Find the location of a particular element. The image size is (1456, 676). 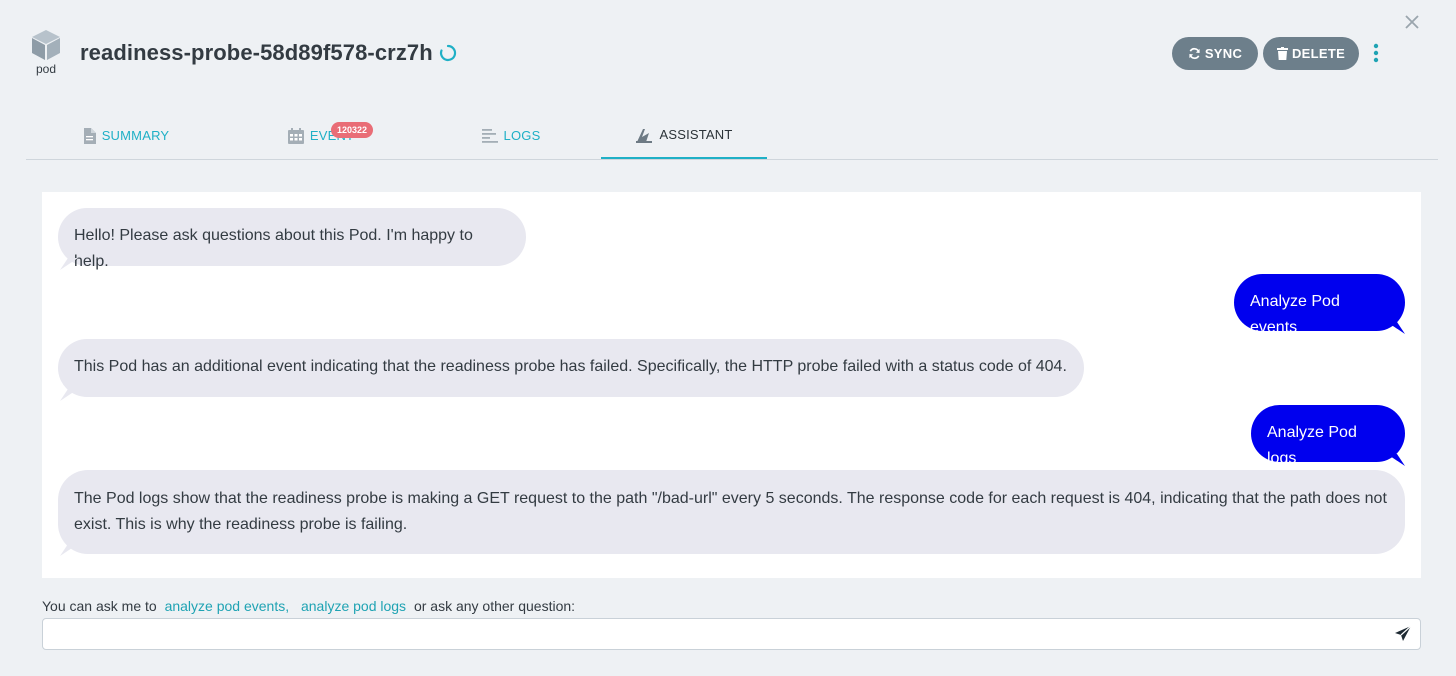

user-message: Analyze Pod events is located at coordinates (1319, 305).